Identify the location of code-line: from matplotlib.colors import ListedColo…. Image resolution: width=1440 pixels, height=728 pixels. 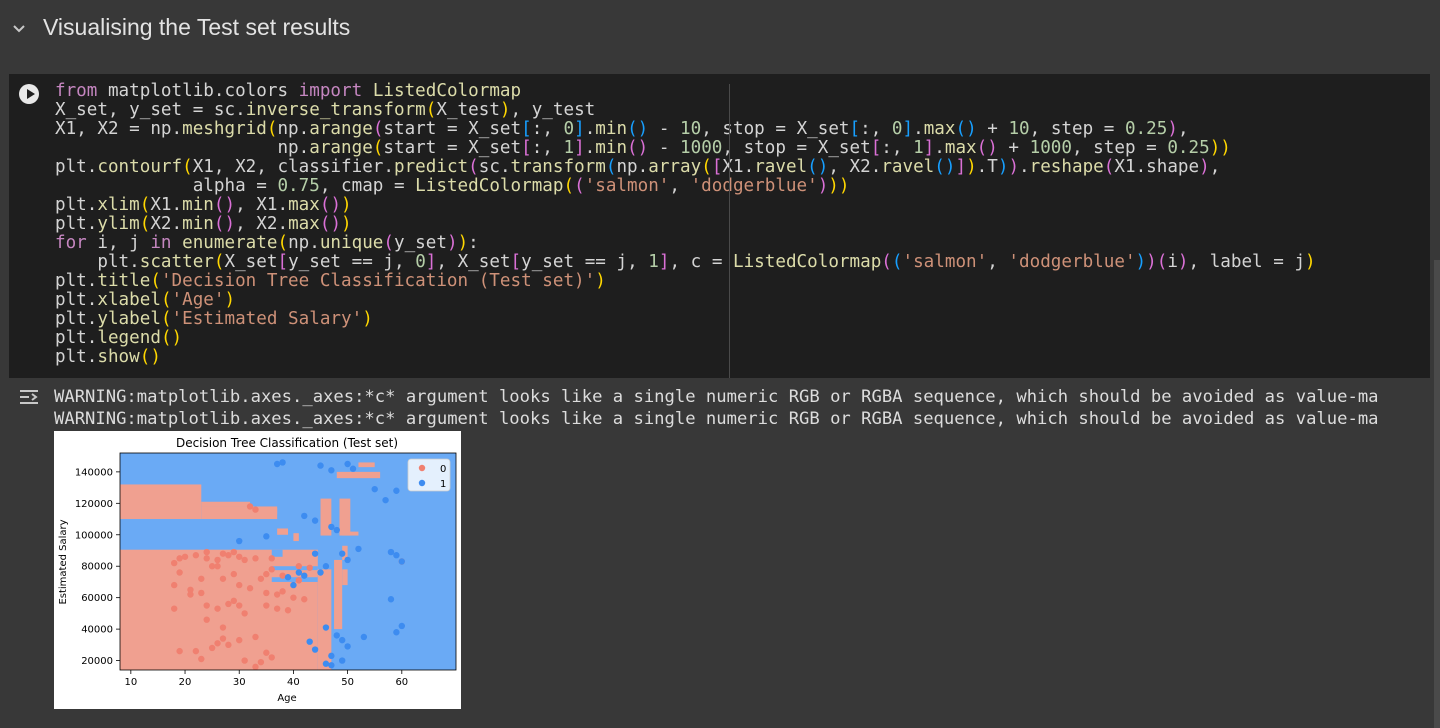
(288, 91).